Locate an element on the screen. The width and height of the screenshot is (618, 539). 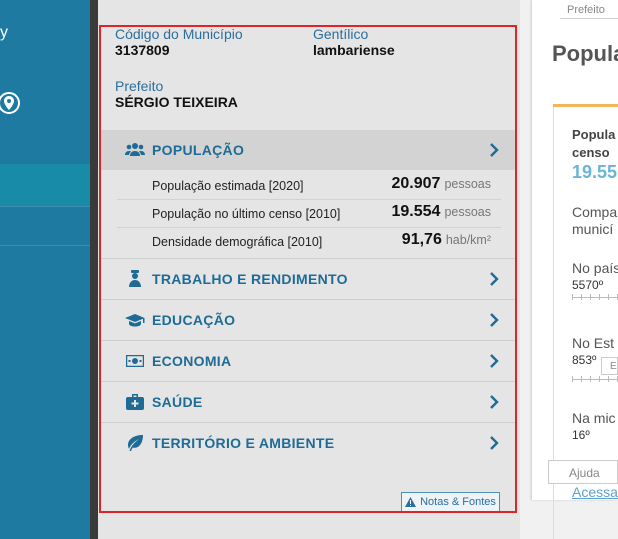
money-icon is located at coordinates (135, 361).